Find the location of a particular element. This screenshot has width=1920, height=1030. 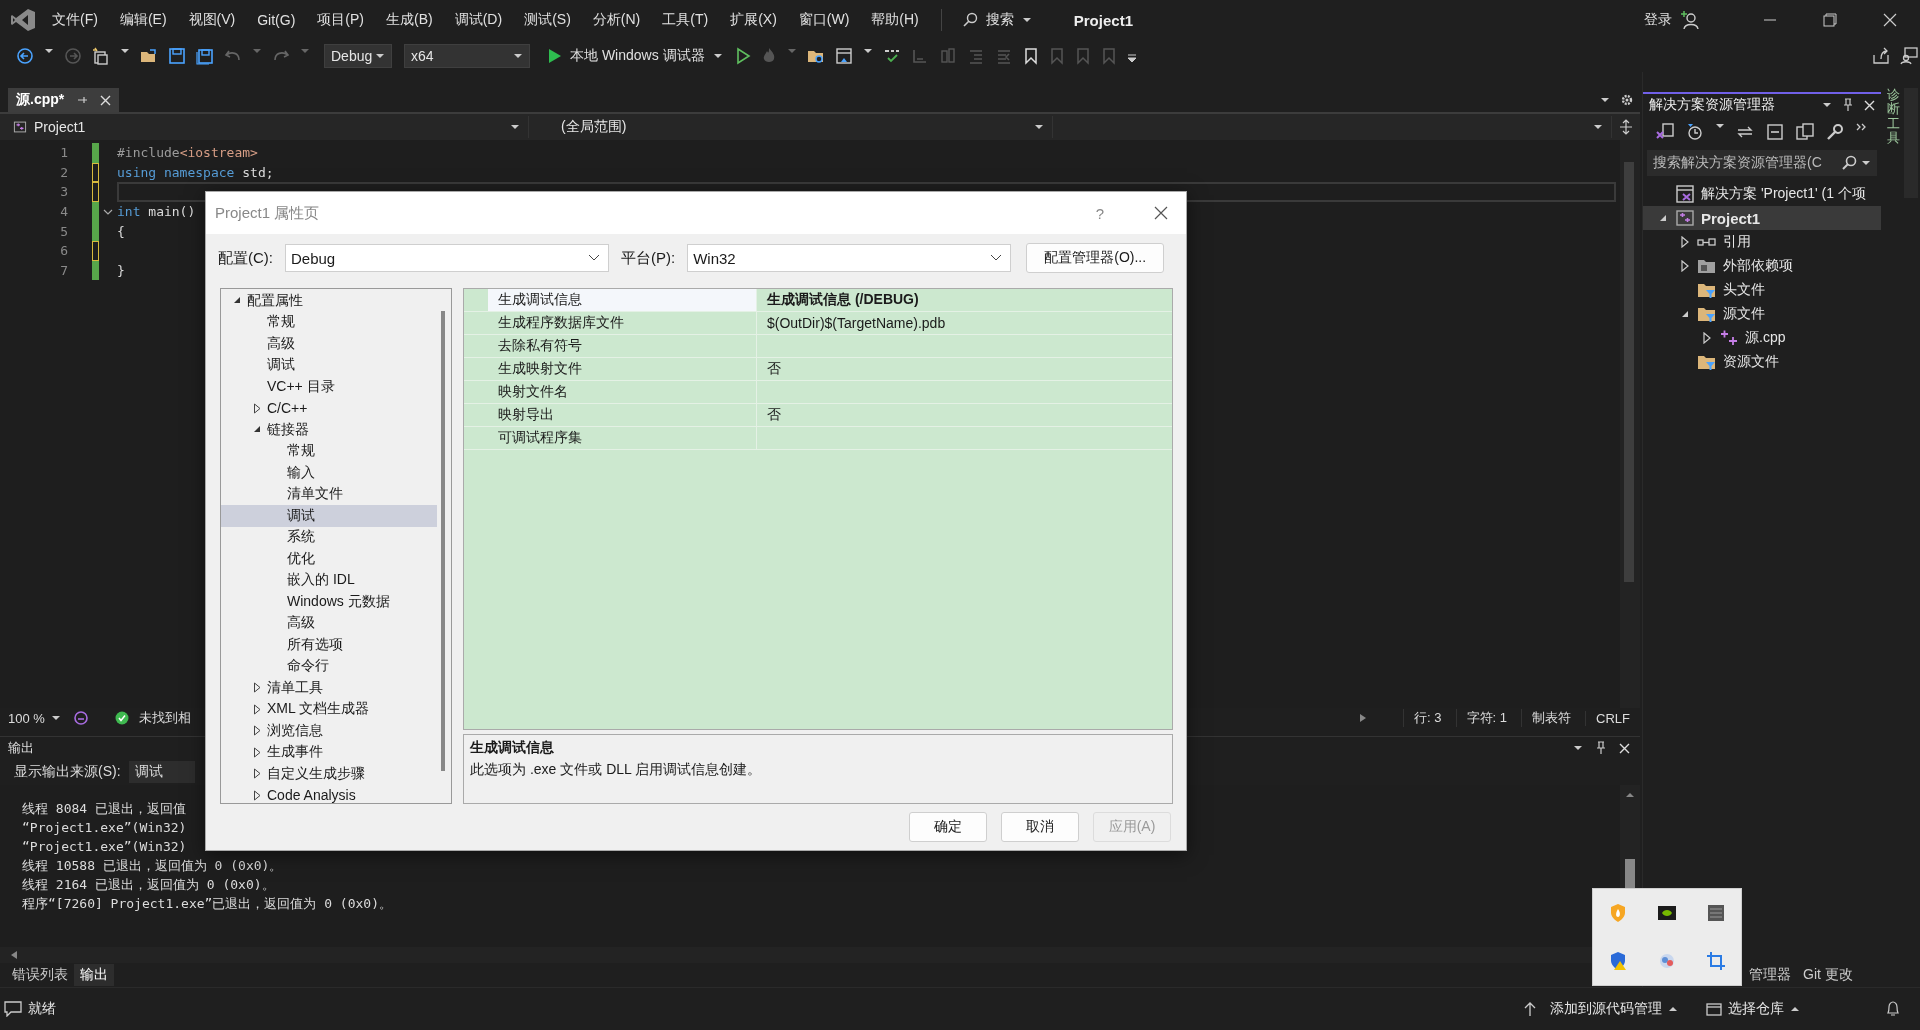

menu-item: 调试(D) is located at coordinates (478, 20).